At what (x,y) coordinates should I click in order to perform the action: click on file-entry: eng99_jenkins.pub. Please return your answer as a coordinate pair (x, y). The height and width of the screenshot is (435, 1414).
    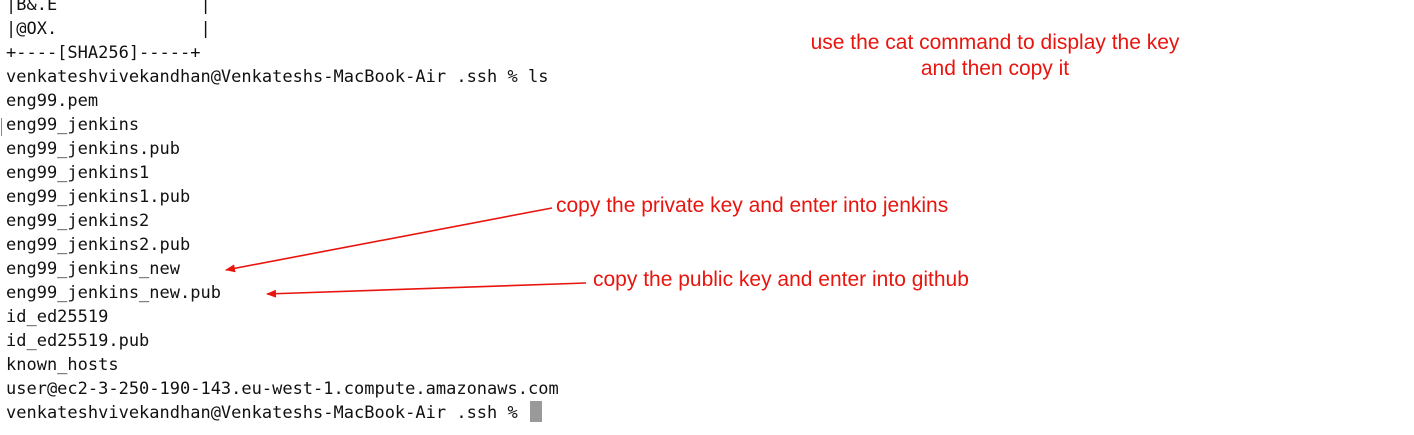
    Looking at the image, I should click on (93, 149).